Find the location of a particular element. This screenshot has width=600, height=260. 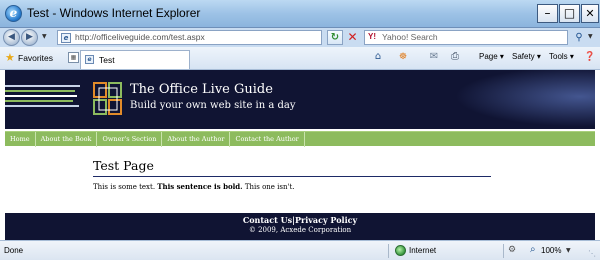

ie-logo-icon: e is located at coordinates (13, 13).